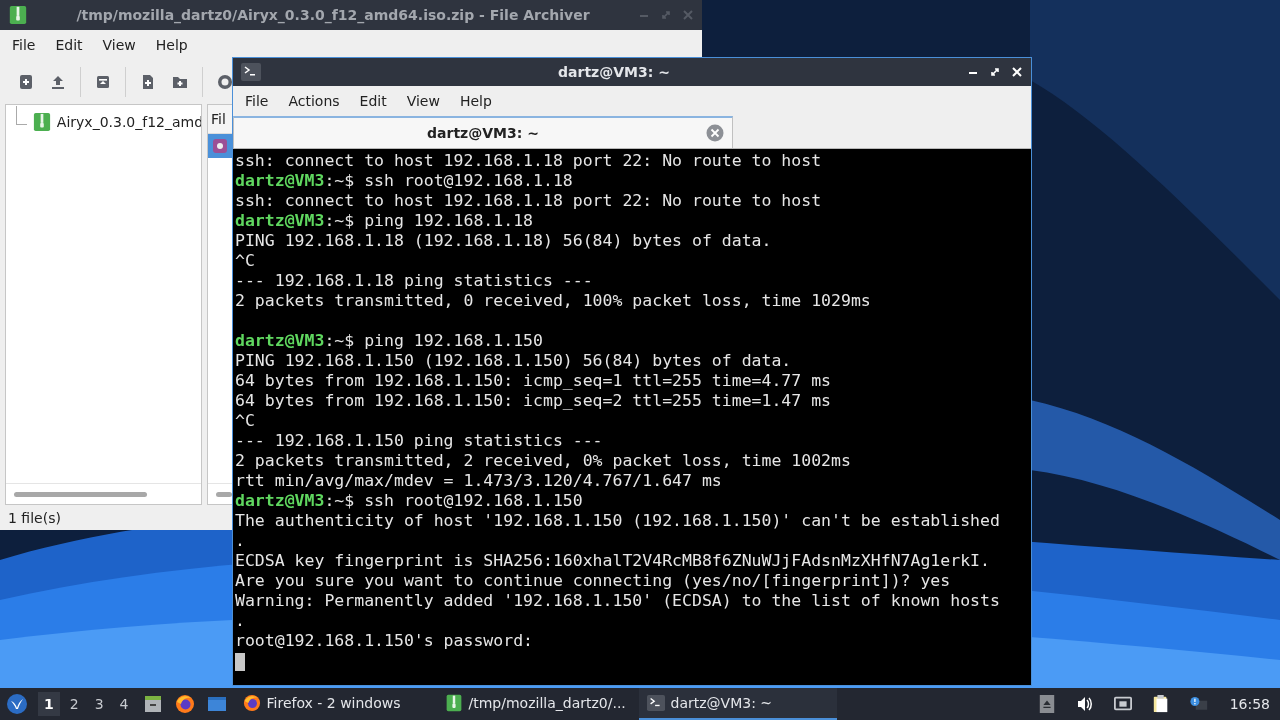 The width and height of the screenshot is (1280, 720). Describe the element at coordinates (504, 241) in the screenshot. I see `terminal-line: PING 192.168.1.18 (192.168.1.18) 56(84) bytes of data.` at that location.